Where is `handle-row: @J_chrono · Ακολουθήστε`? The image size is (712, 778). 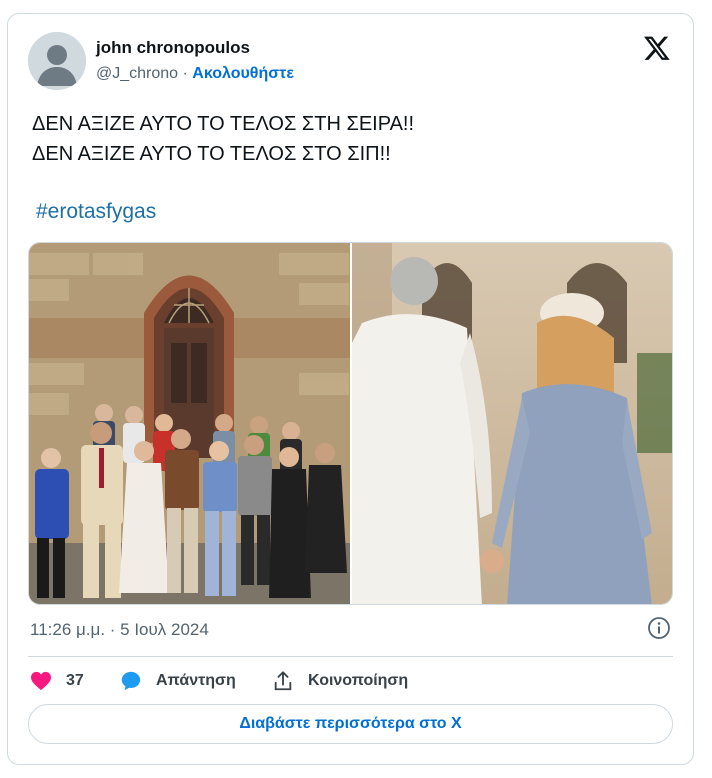 handle-row: @J_chrono · Ακολουθήστε is located at coordinates (195, 74).